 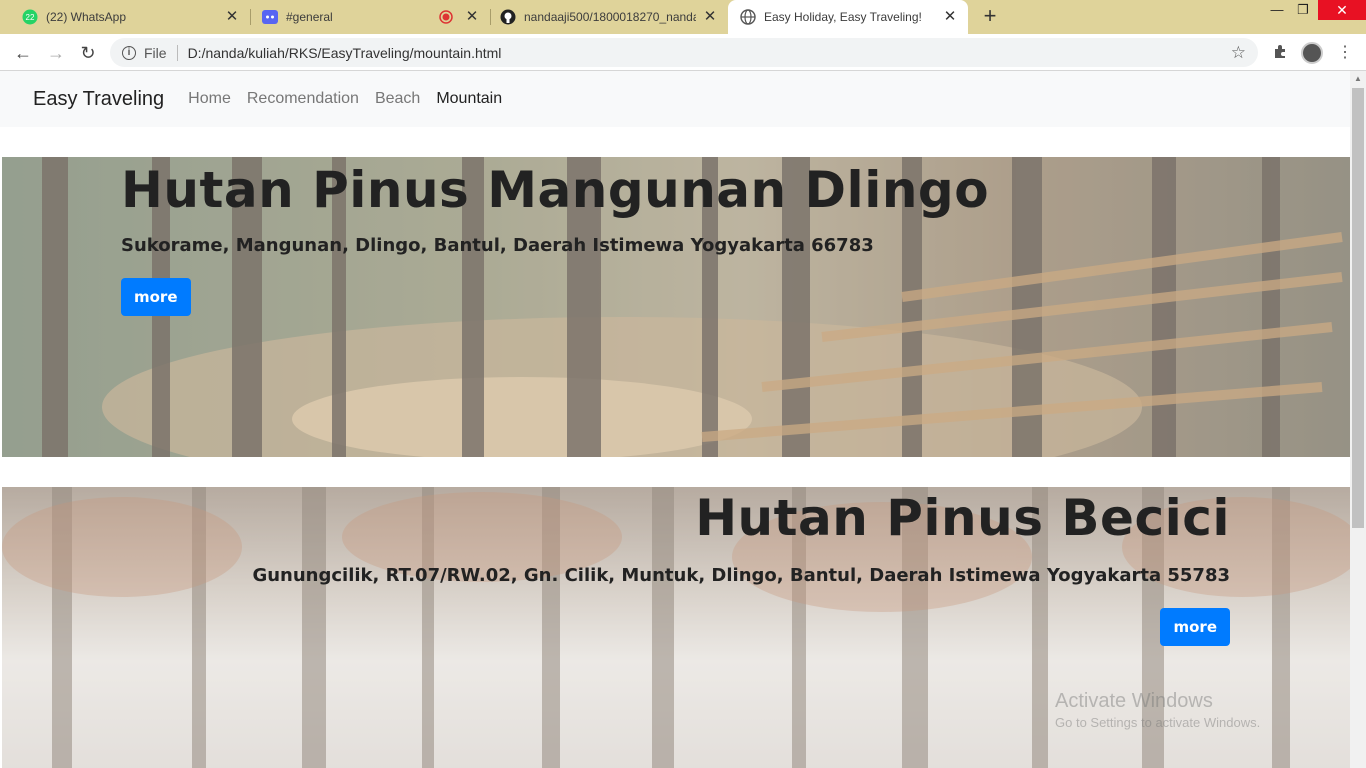 What do you see at coordinates (270, 17) in the screenshot?
I see `discord-icon` at bounding box center [270, 17].